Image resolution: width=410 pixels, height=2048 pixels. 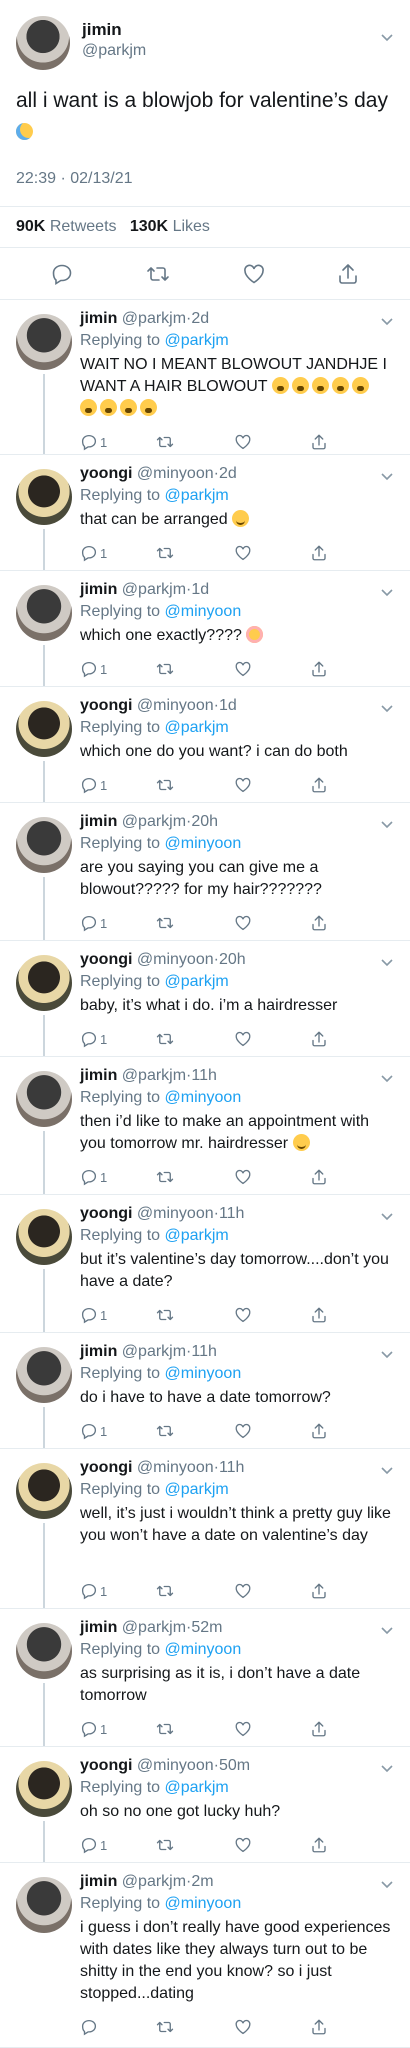 What do you see at coordinates (149, 226) in the screenshot?
I see `like-count: 130K` at bounding box center [149, 226].